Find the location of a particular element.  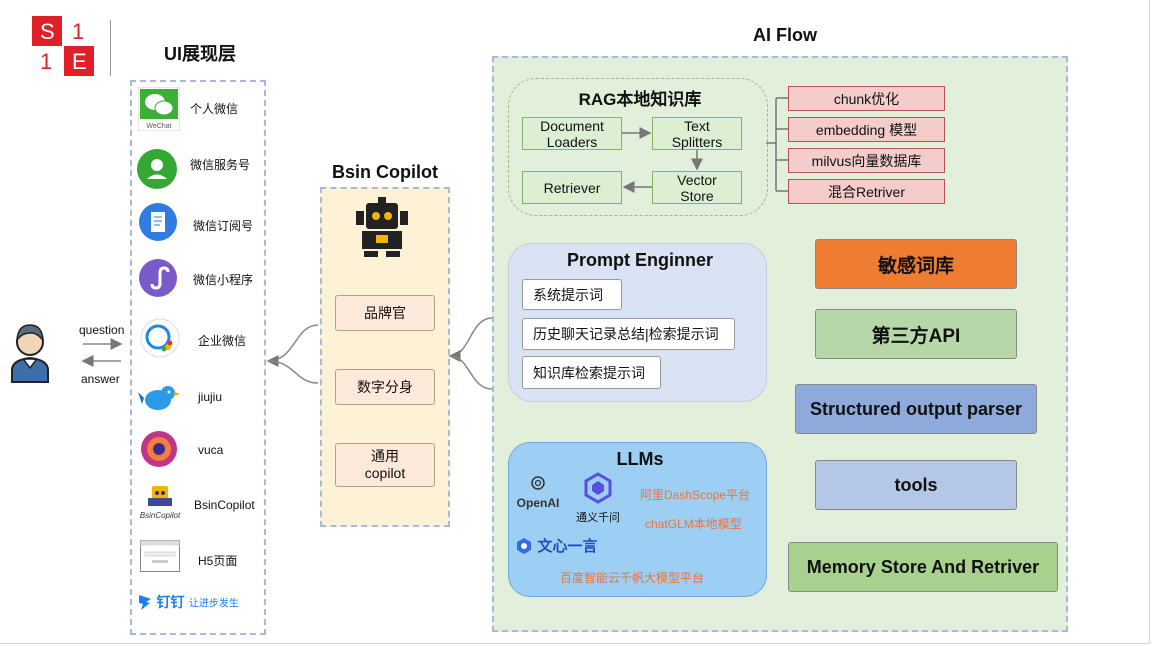

bsincopilot-icon: BsinCopilot is located at coordinates (160, 502).